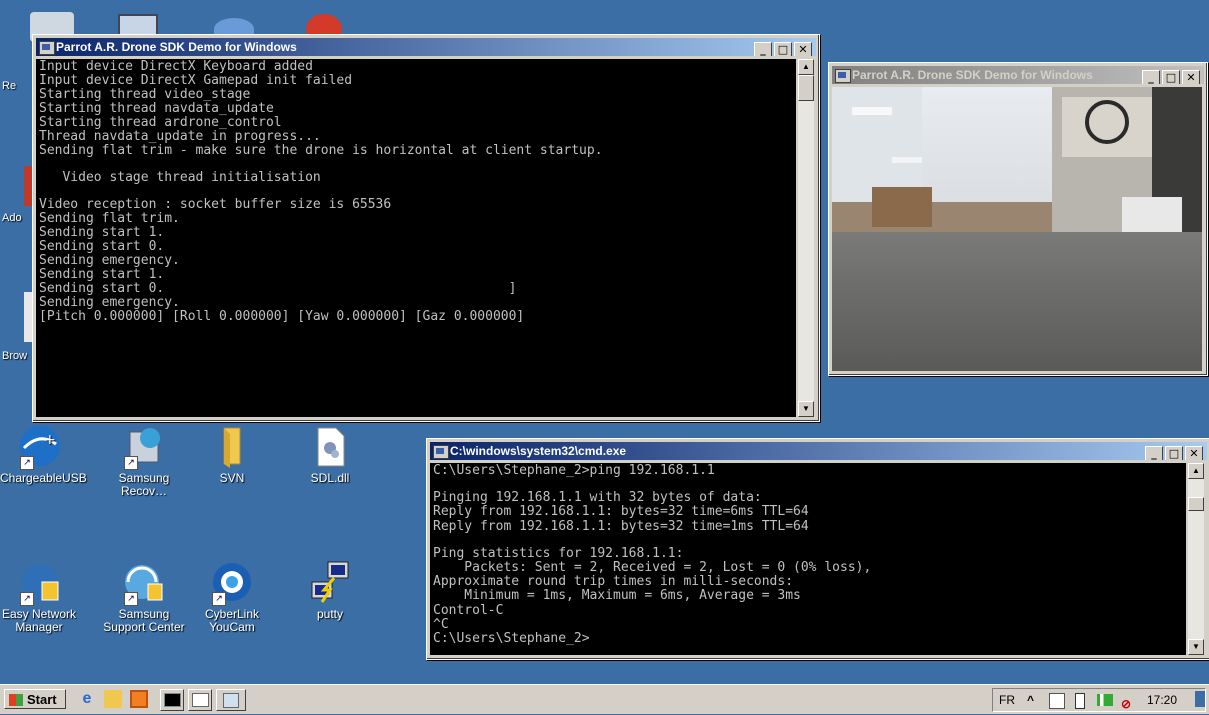 This screenshot has height=715, width=1209. Describe the element at coordinates (196, 80) in the screenshot. I see `sdk-line: Input device DirectX Gamepad init failed` at that location.